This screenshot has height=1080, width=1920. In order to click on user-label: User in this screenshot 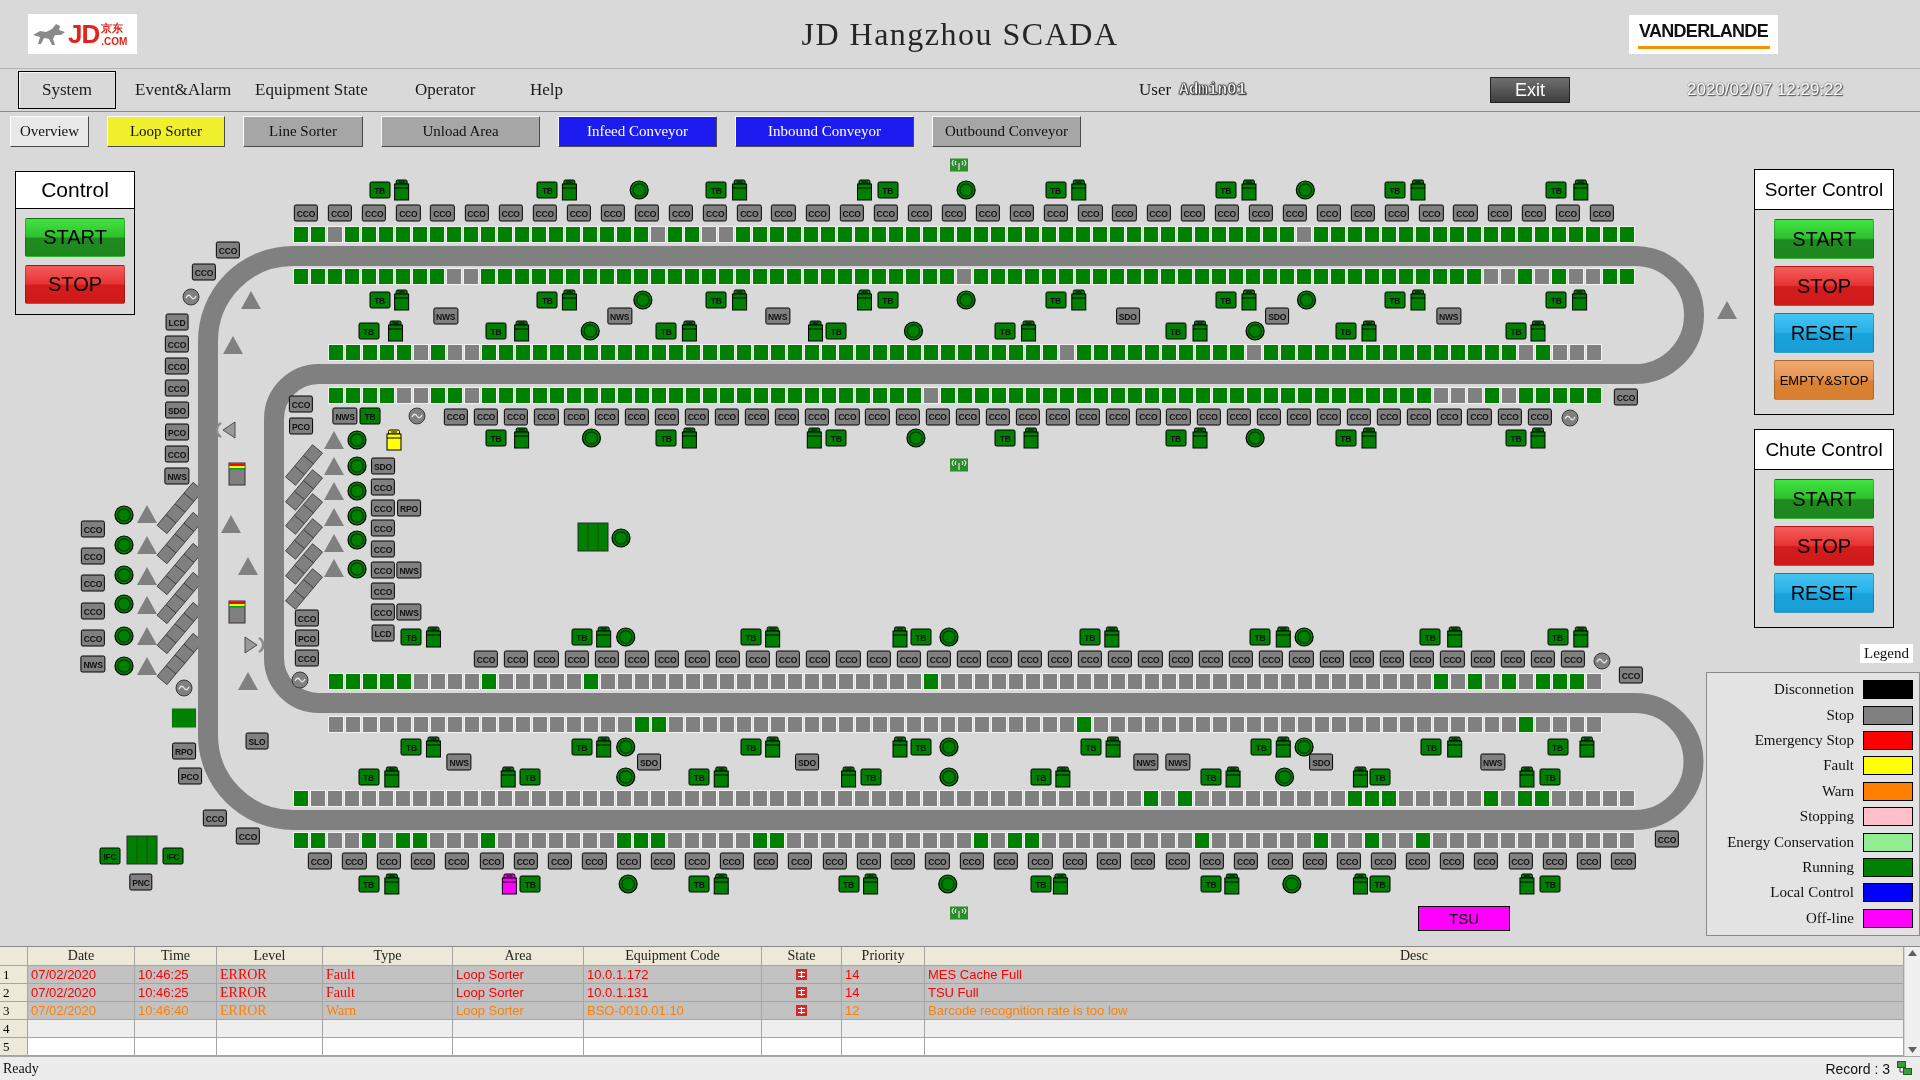, I will do `click(1155, 90)`.